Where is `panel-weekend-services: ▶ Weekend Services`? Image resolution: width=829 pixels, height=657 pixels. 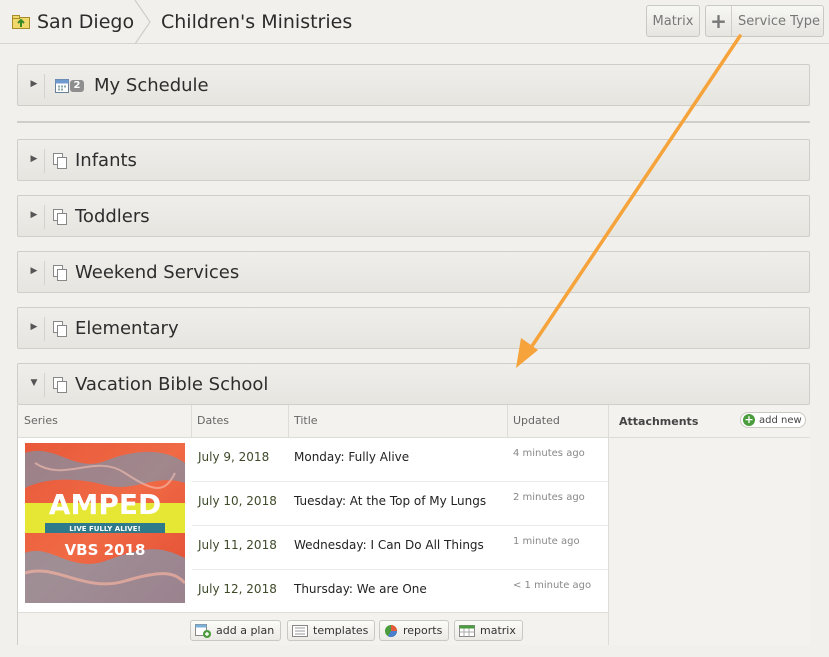 panel-weekend-services: ▶ Weekend Services is located at coordinates (413, 272).